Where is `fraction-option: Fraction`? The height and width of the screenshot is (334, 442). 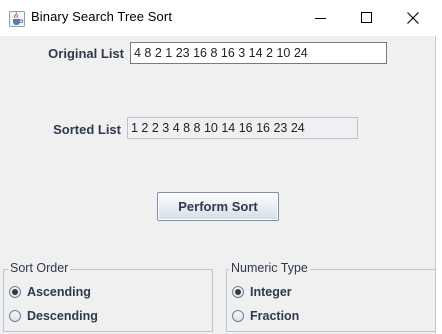
fraction-option: Fraction is located at coordinates (265, 316).